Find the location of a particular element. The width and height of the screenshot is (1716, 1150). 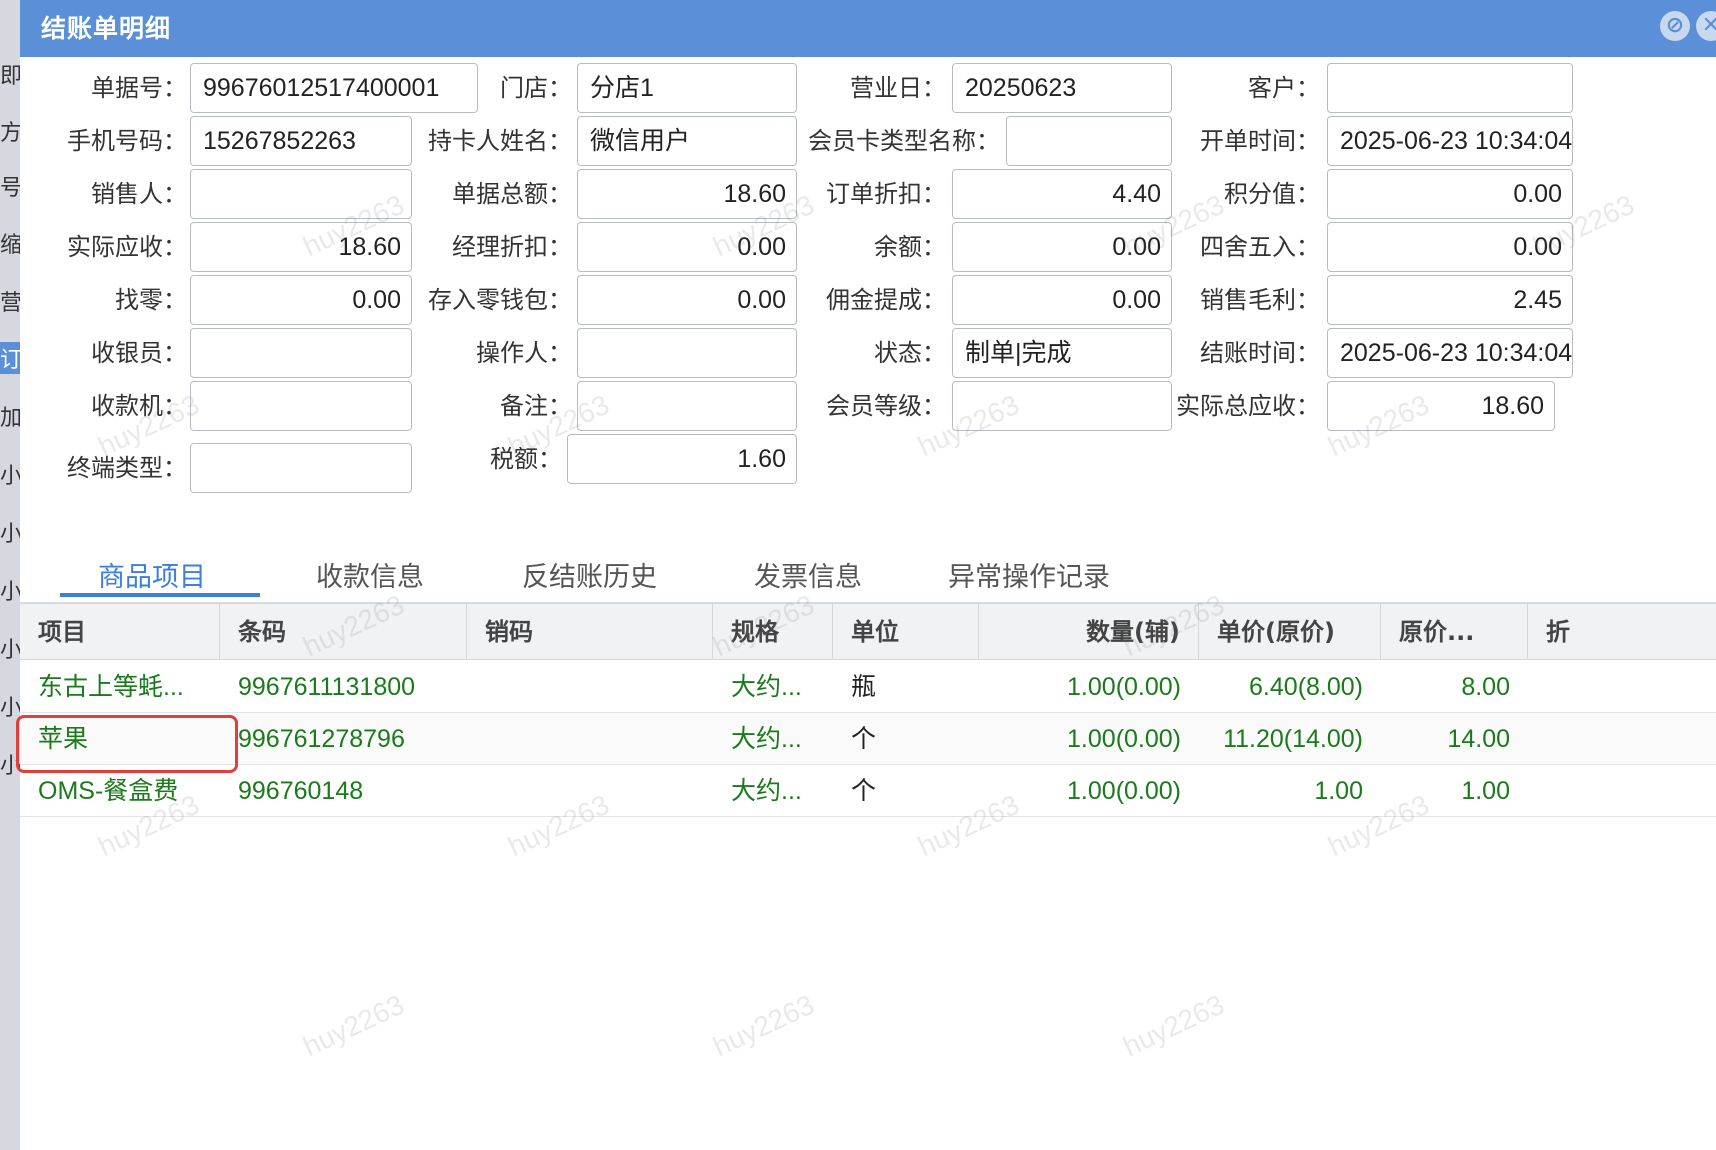

column-header-spec: 规格 is located at coordinates (773, 632).